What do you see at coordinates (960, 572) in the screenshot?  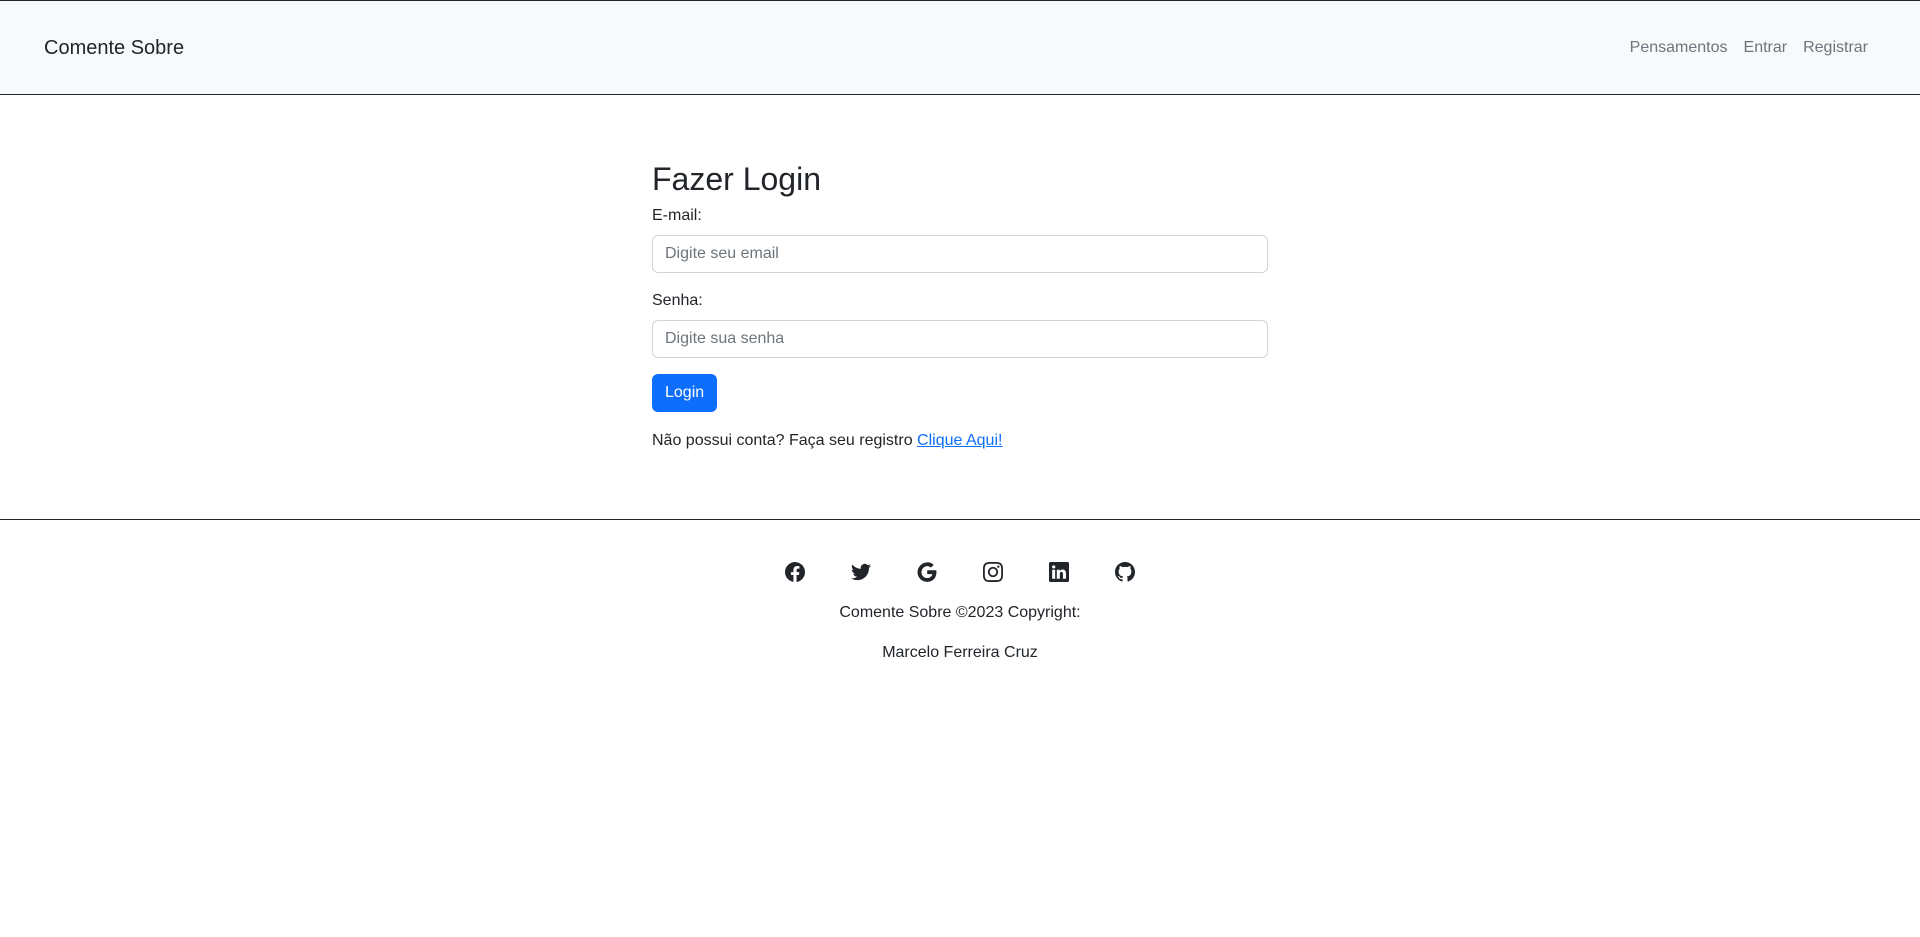 I see `social-icons` at bounding box center [960, 572].